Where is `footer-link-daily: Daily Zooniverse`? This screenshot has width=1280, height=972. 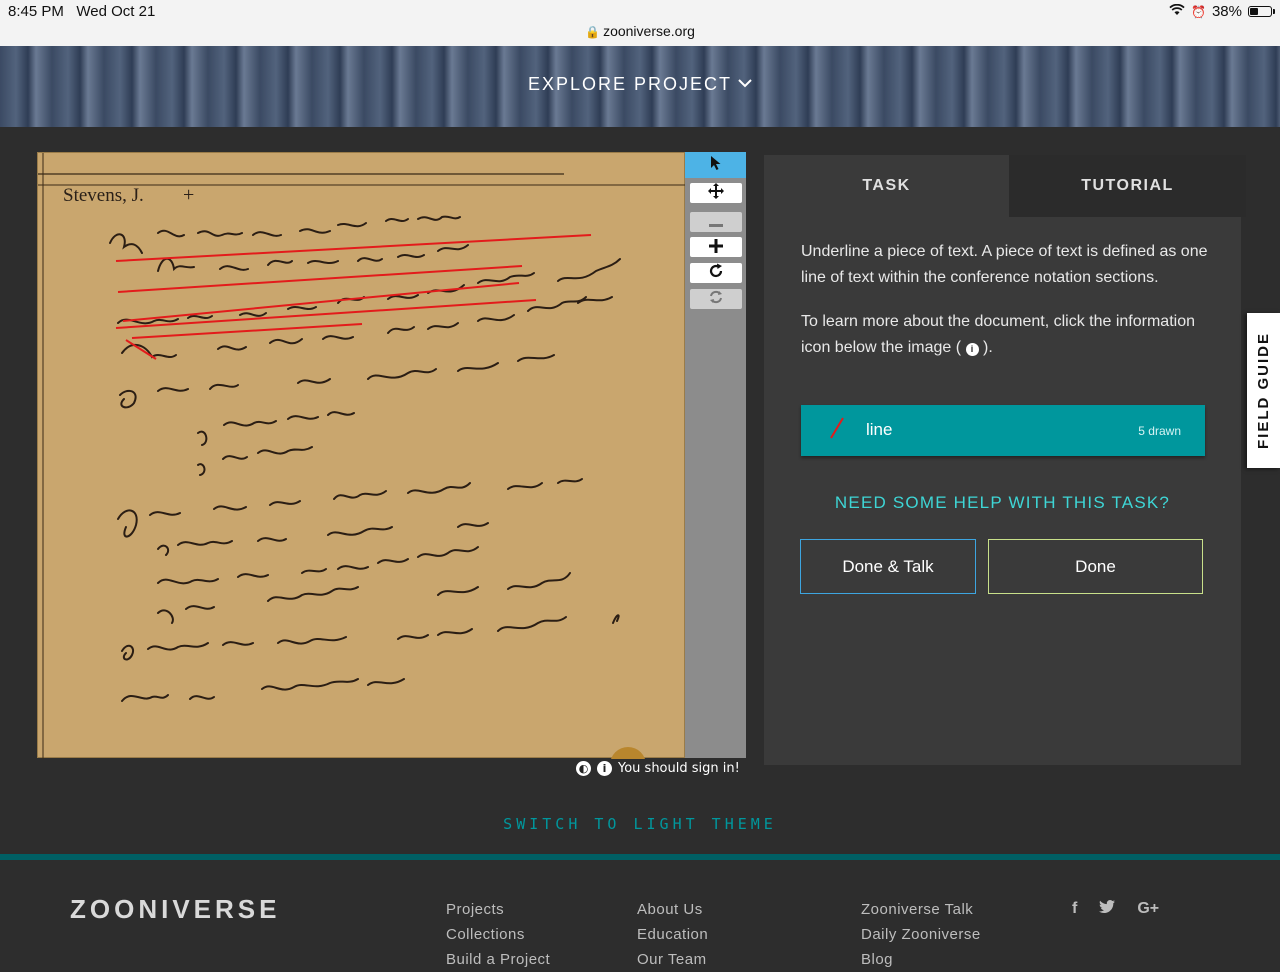
footer-link-daily: Daily Zooniverse is located at coordinates (921, 934).